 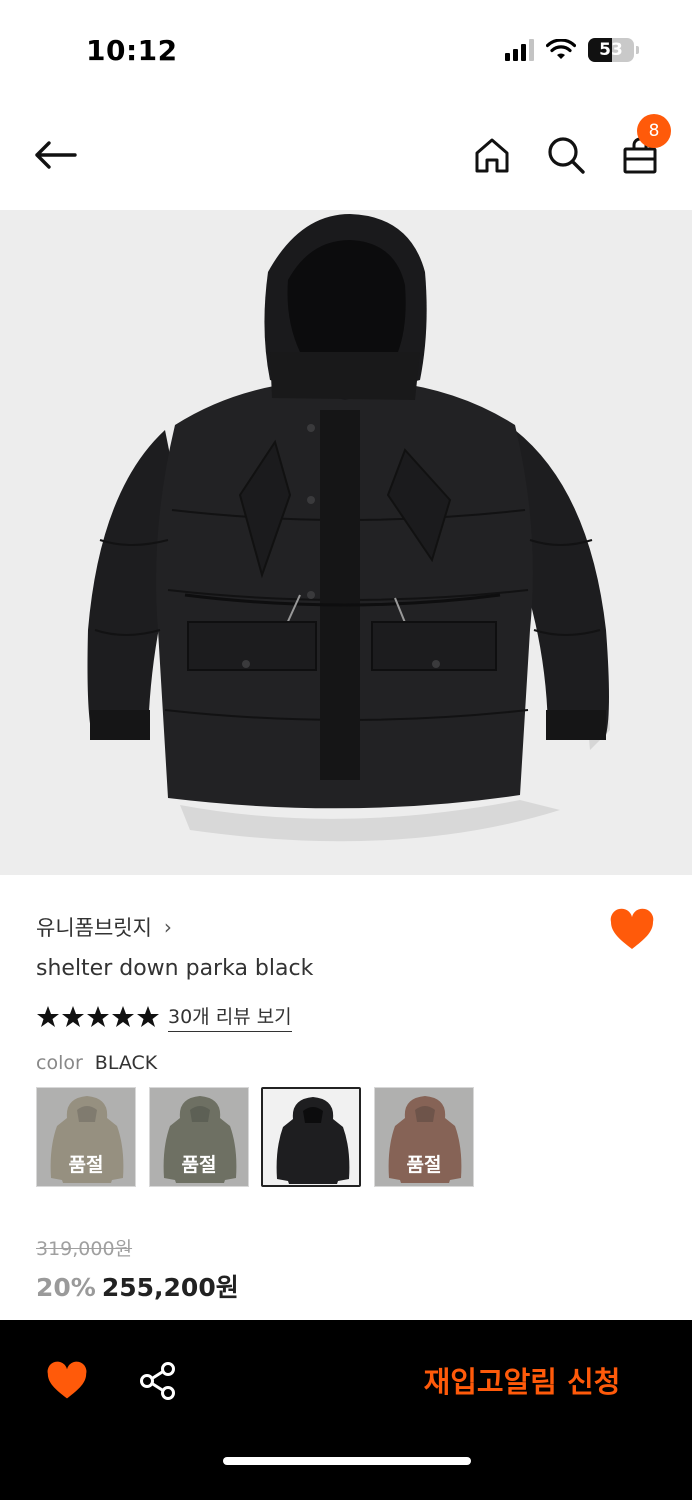 I want to click on wifi-icon, so click(x=561, y=49).